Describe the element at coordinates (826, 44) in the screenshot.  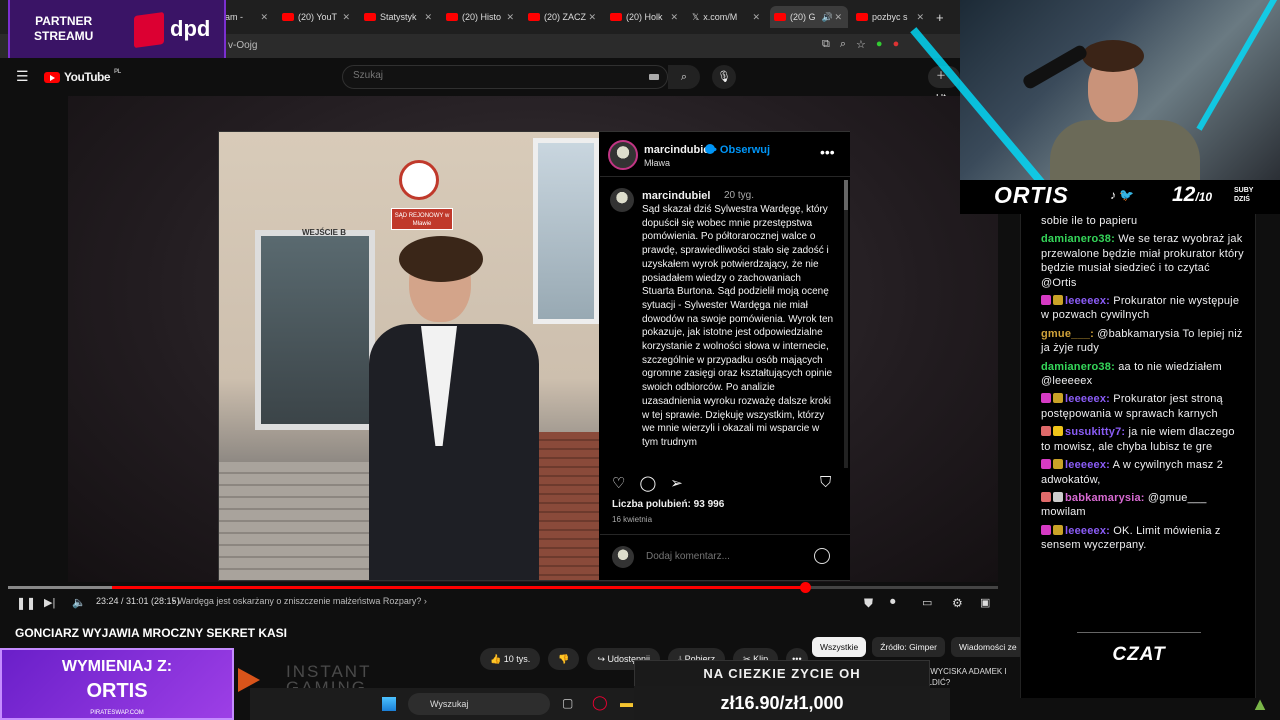
I see `install-app-icon: ⧉` at that location.